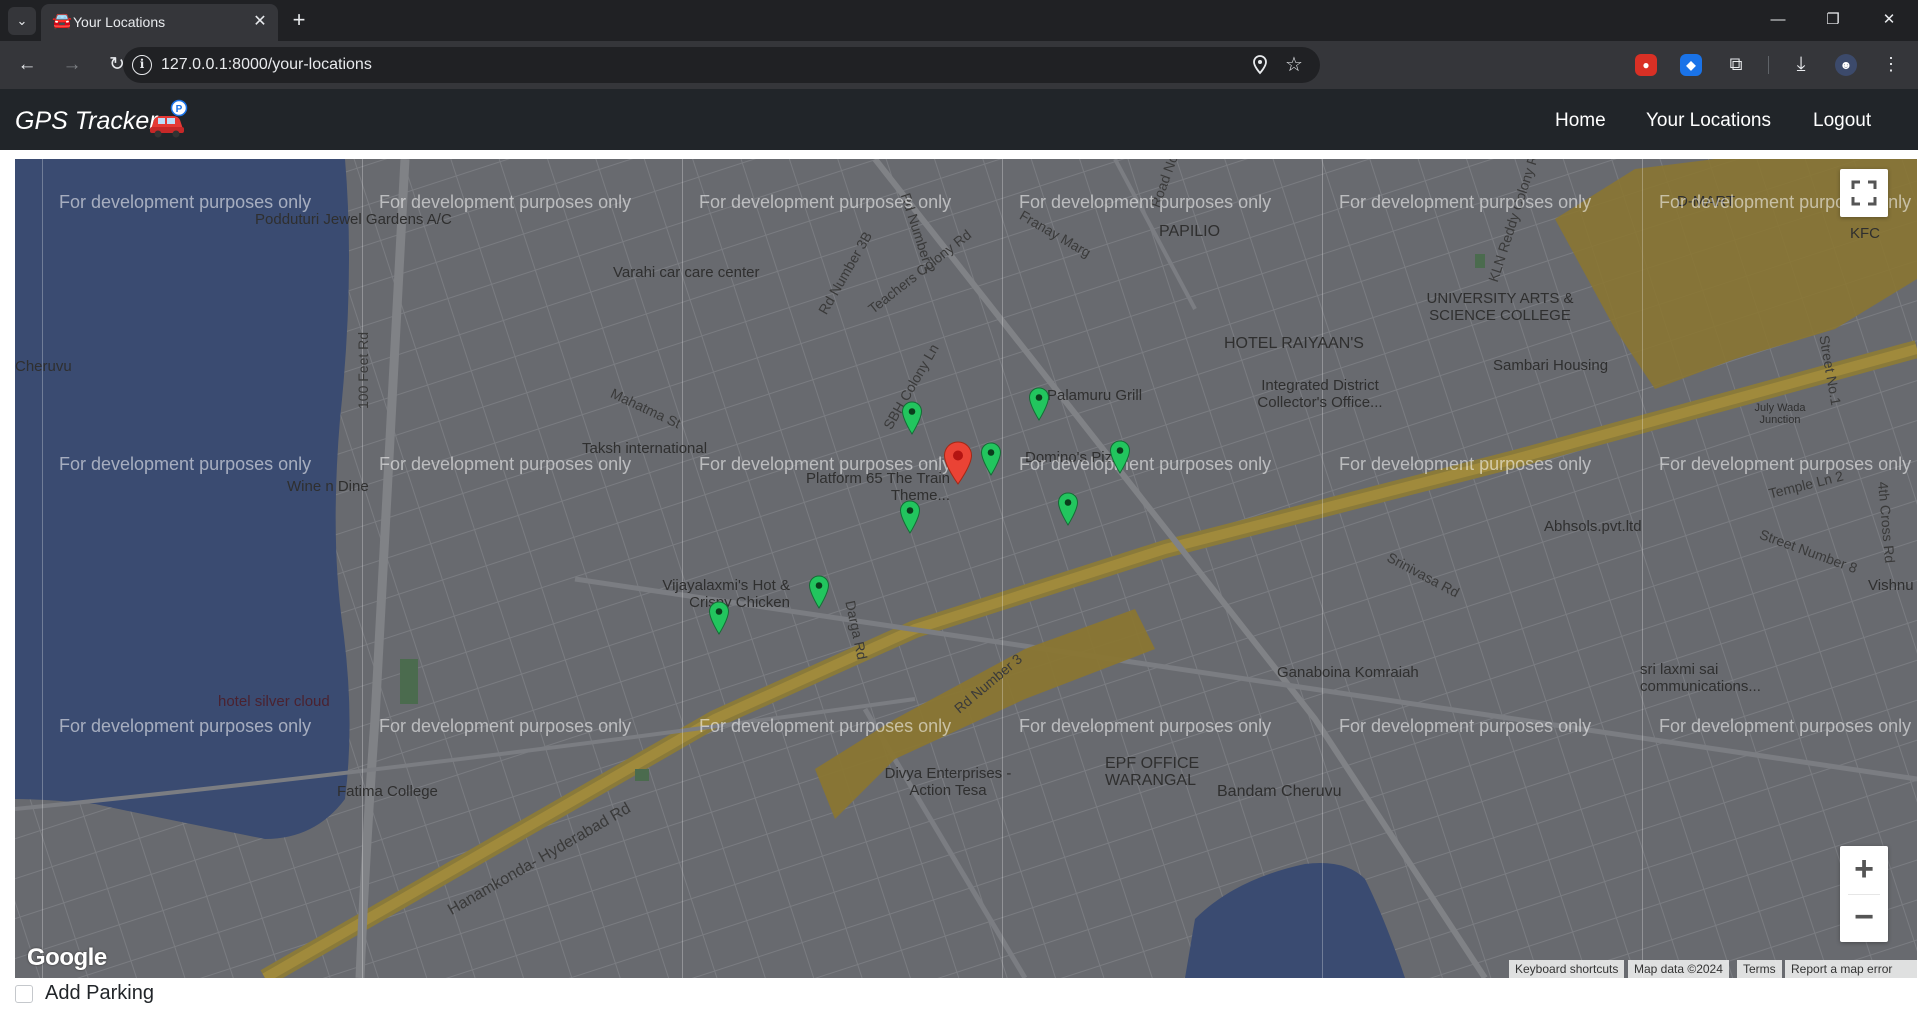  What do you see at coordinates (958, 463) in the screenshot?
I see `current-location-marker` at bounding box center [958, 463].